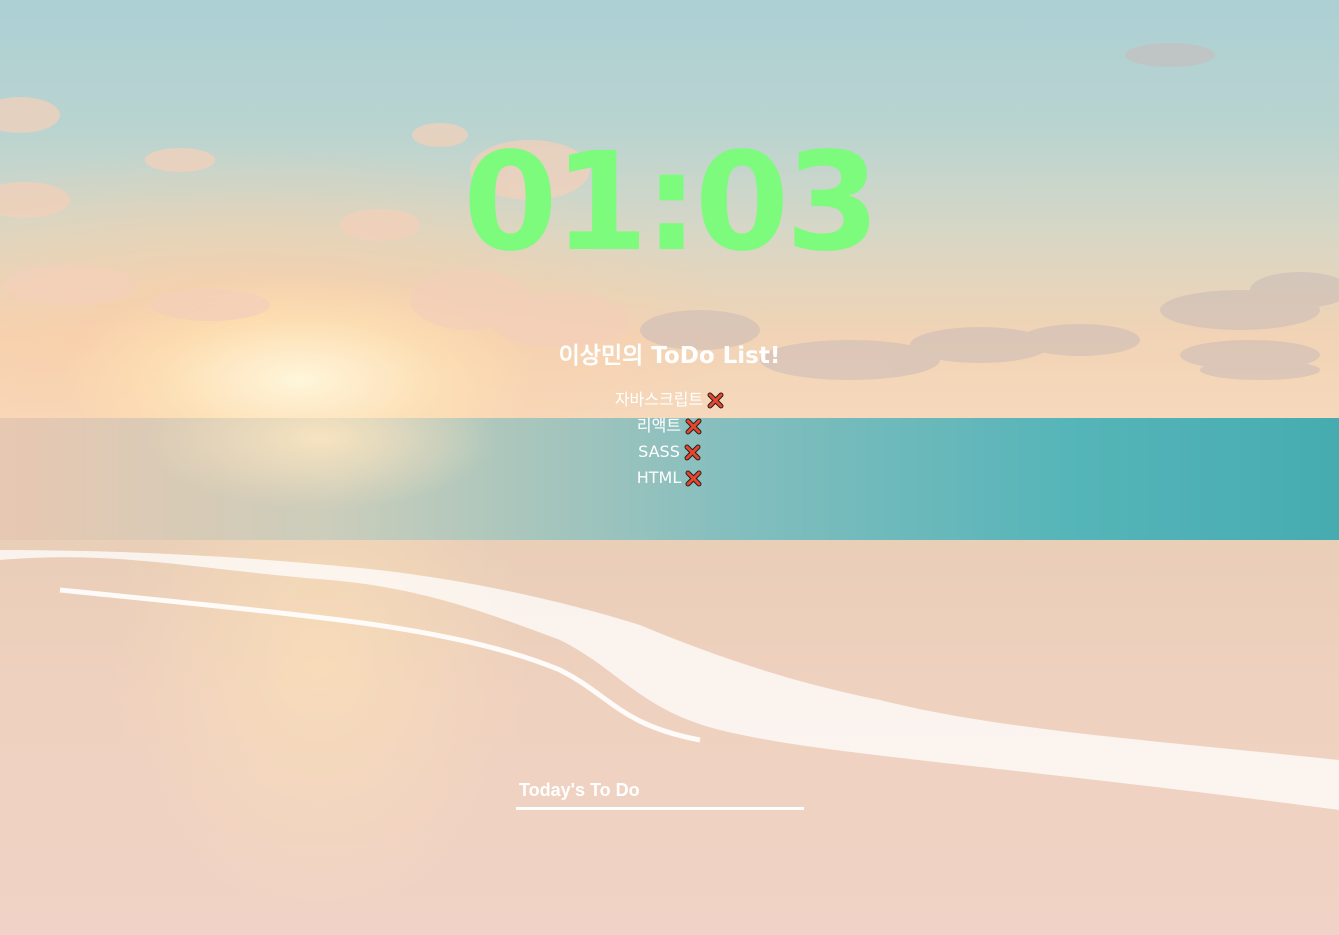 This screenshot has width=1339, height=935. I want to click on todo-item-text: 자바스크립트, so click(659, 399).